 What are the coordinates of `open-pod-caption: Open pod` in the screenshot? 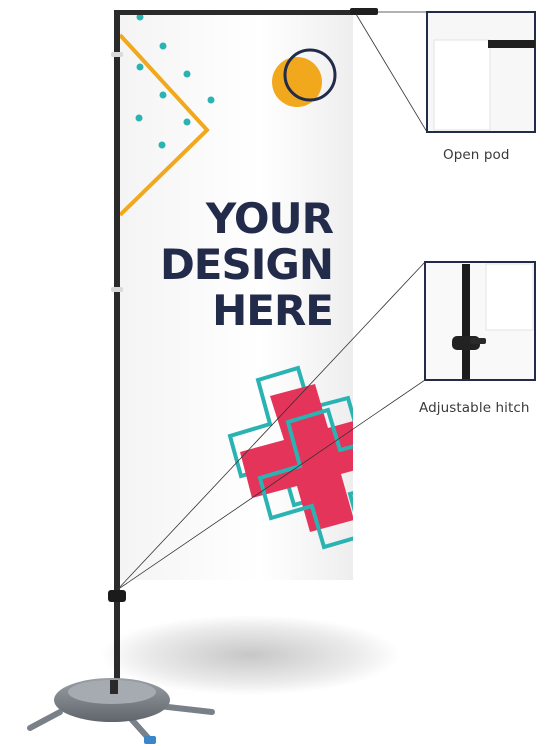 It's located at (476, 155).